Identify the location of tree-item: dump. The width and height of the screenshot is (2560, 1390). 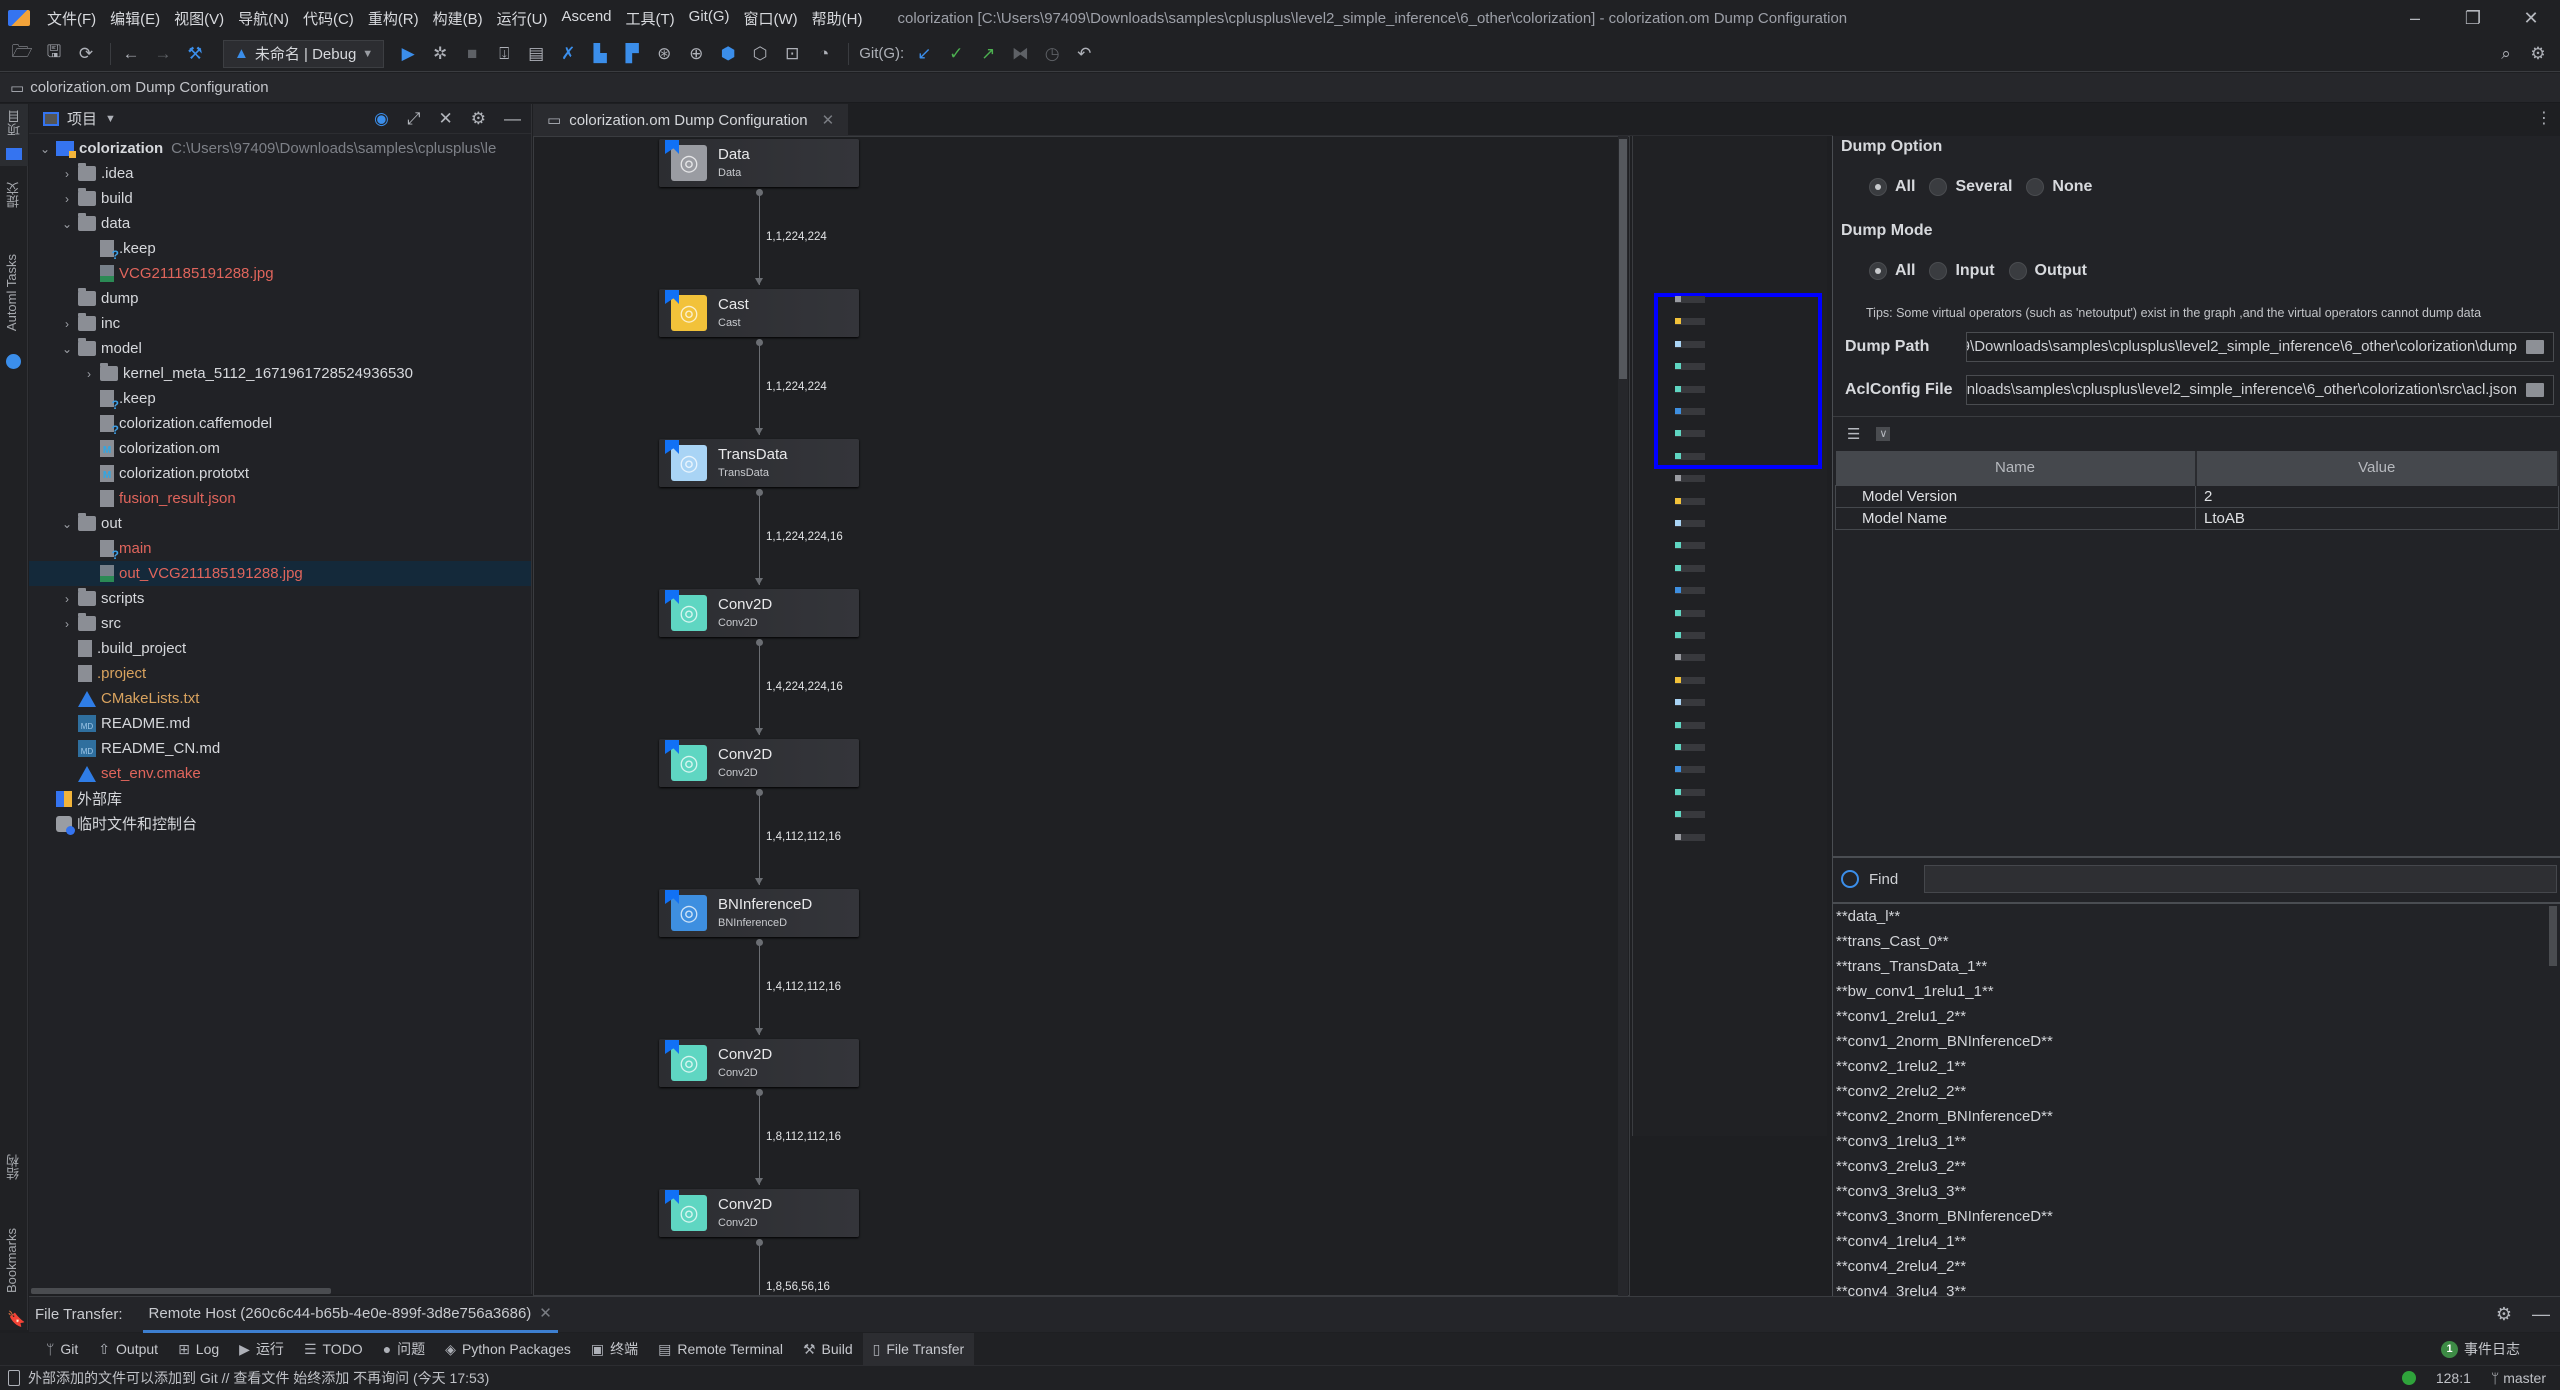
(280, 298).